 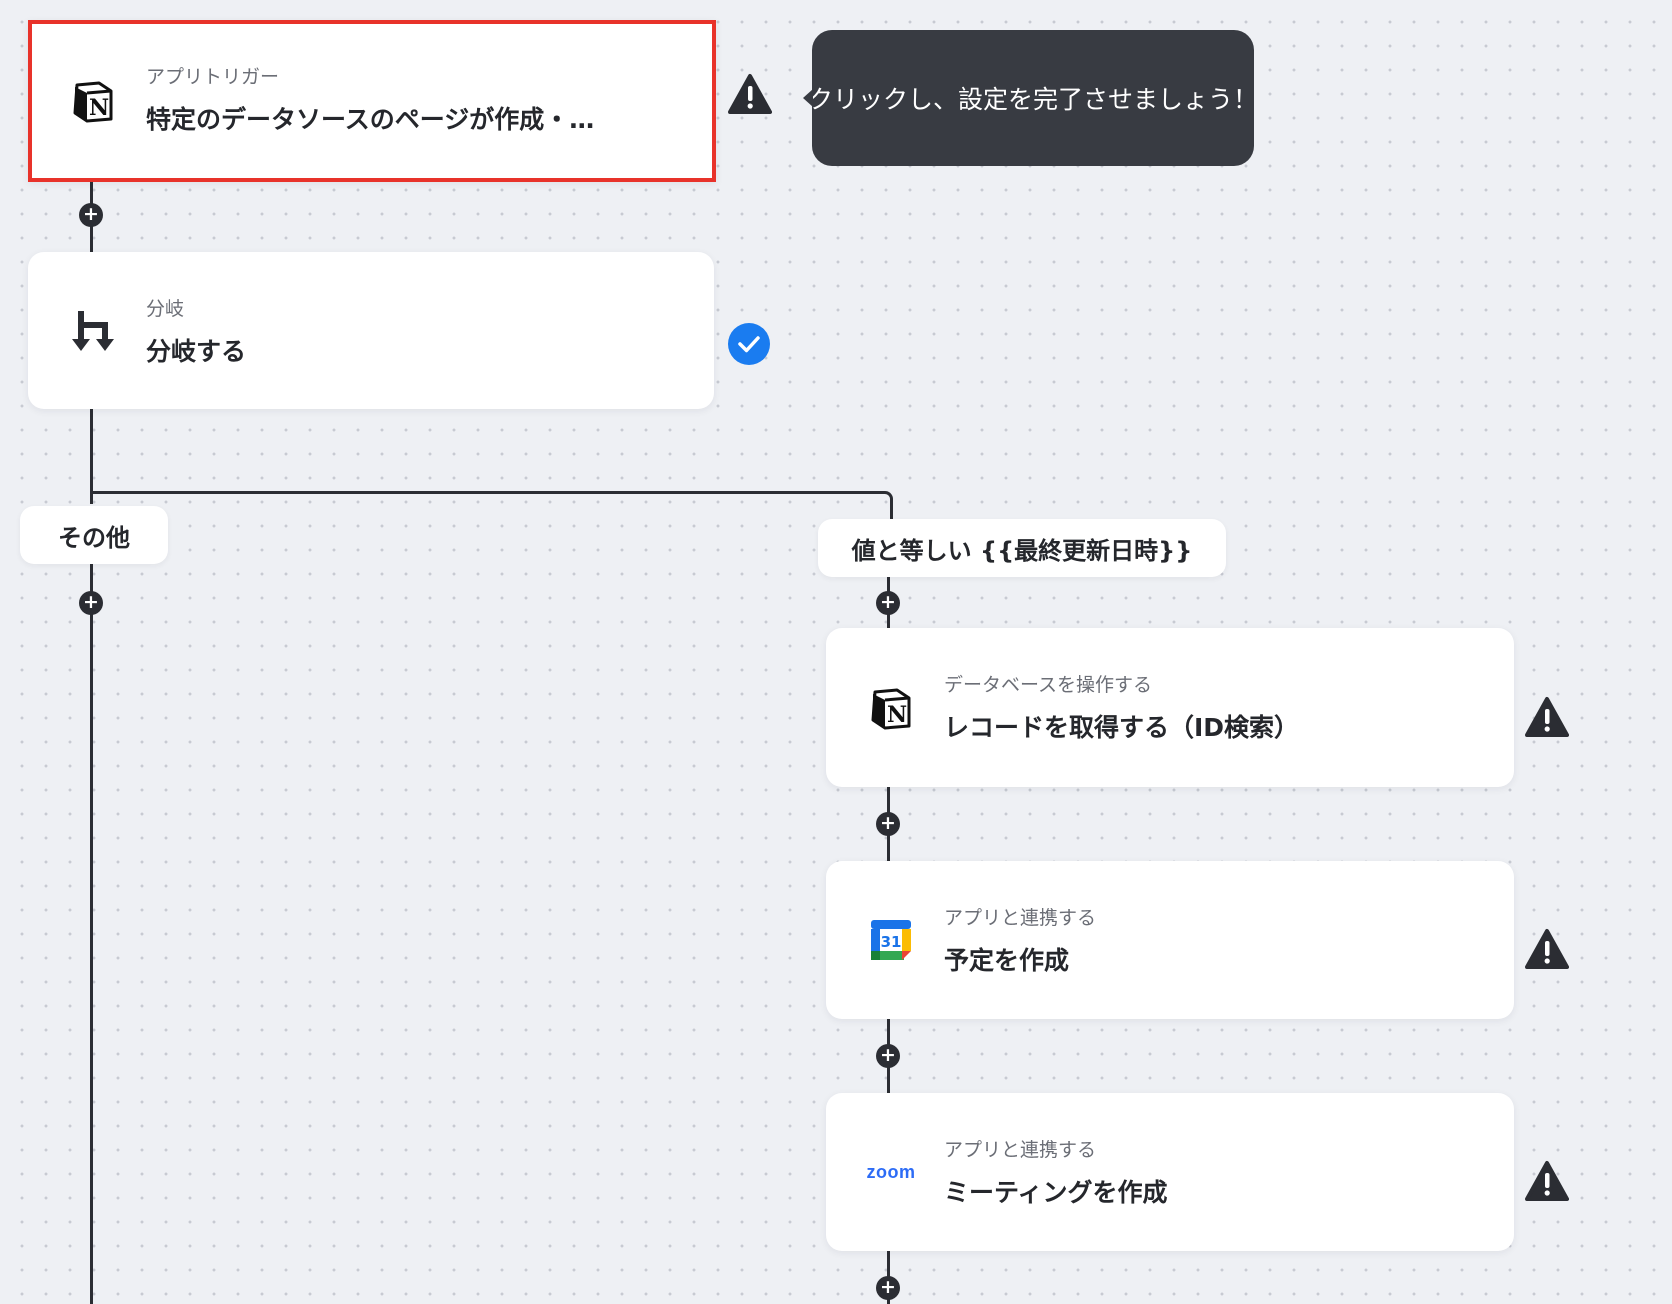 I want to click on branch-label-condition: 値と等しい {{最終更新日時}}, so click(x=1022, y=548).